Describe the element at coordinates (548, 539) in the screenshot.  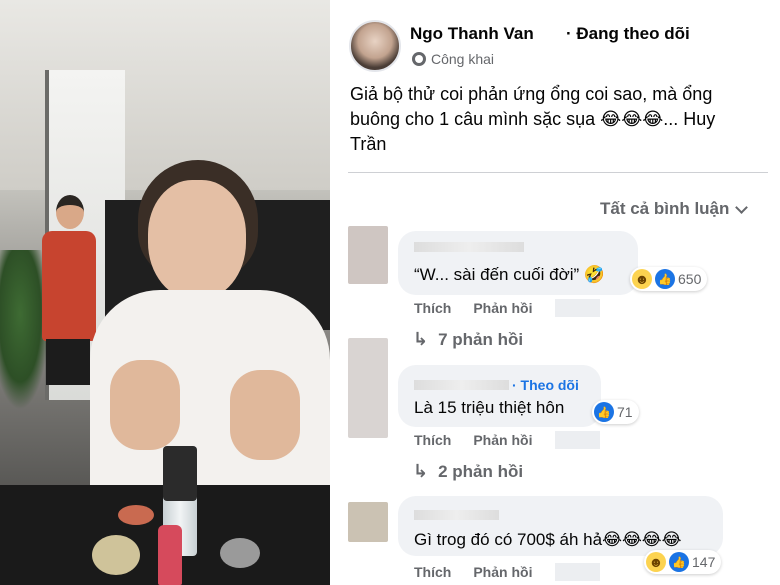
I see `comment-text: Gì trog đó có 700$ áh hả😂😂😂😂` at that location.